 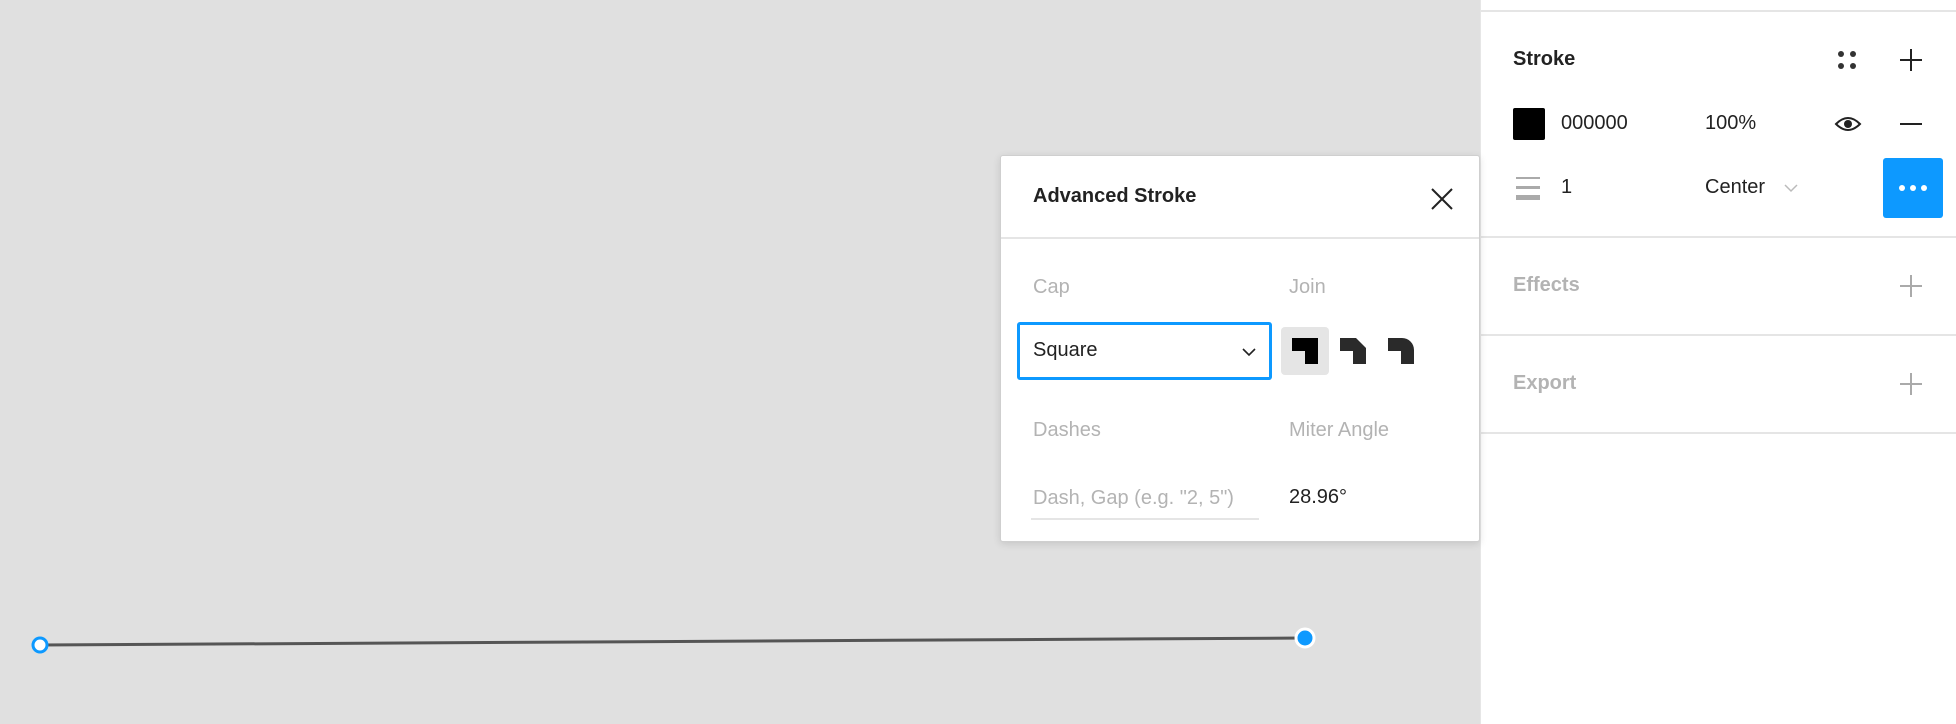 I want to click on start-handle, so click(x=40, y=645).